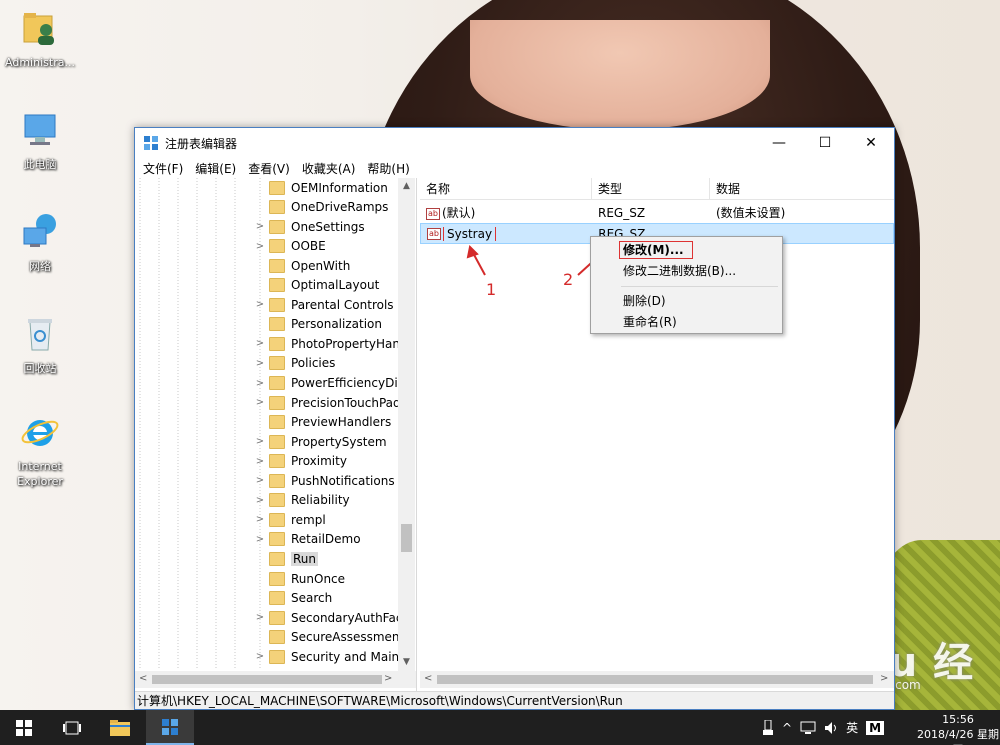 The image size is (1000, 745). I want to click on taskbar-clock: 15:56 2018/4/26 星期四, so click(958, 728).